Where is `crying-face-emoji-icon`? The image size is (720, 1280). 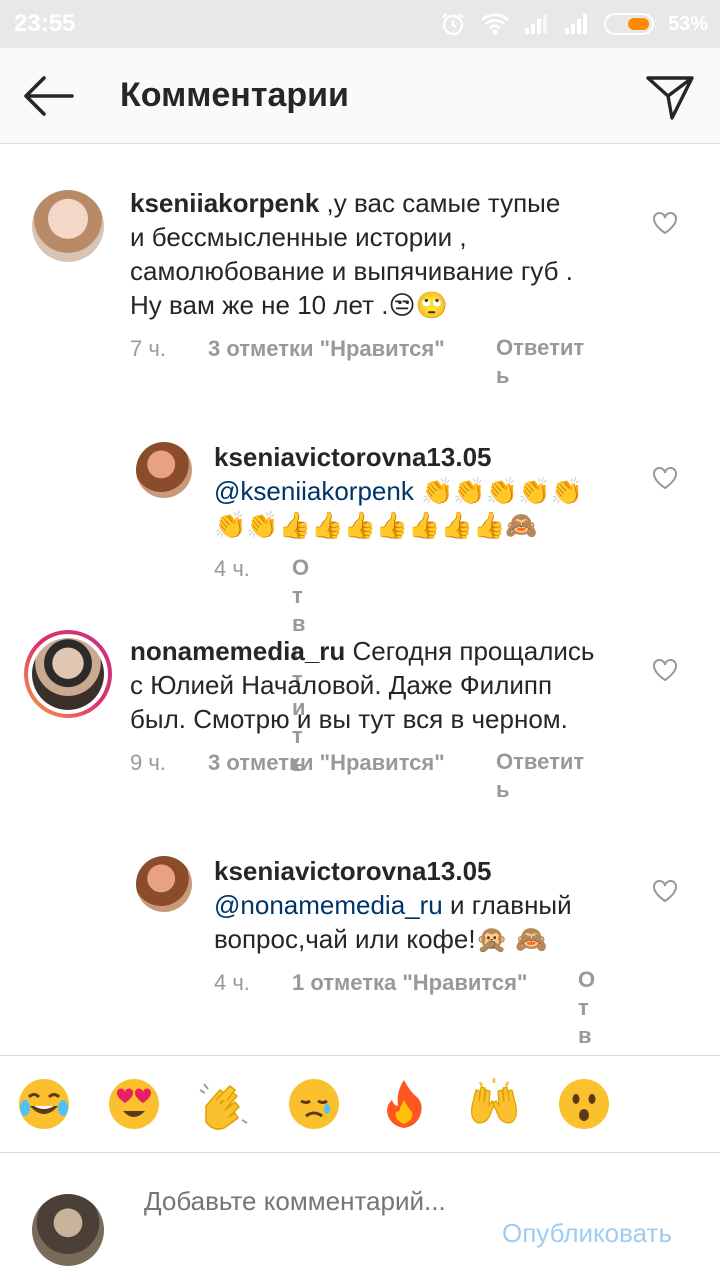 crying-face-emoji-icon is located at coordinates (314, 1104).